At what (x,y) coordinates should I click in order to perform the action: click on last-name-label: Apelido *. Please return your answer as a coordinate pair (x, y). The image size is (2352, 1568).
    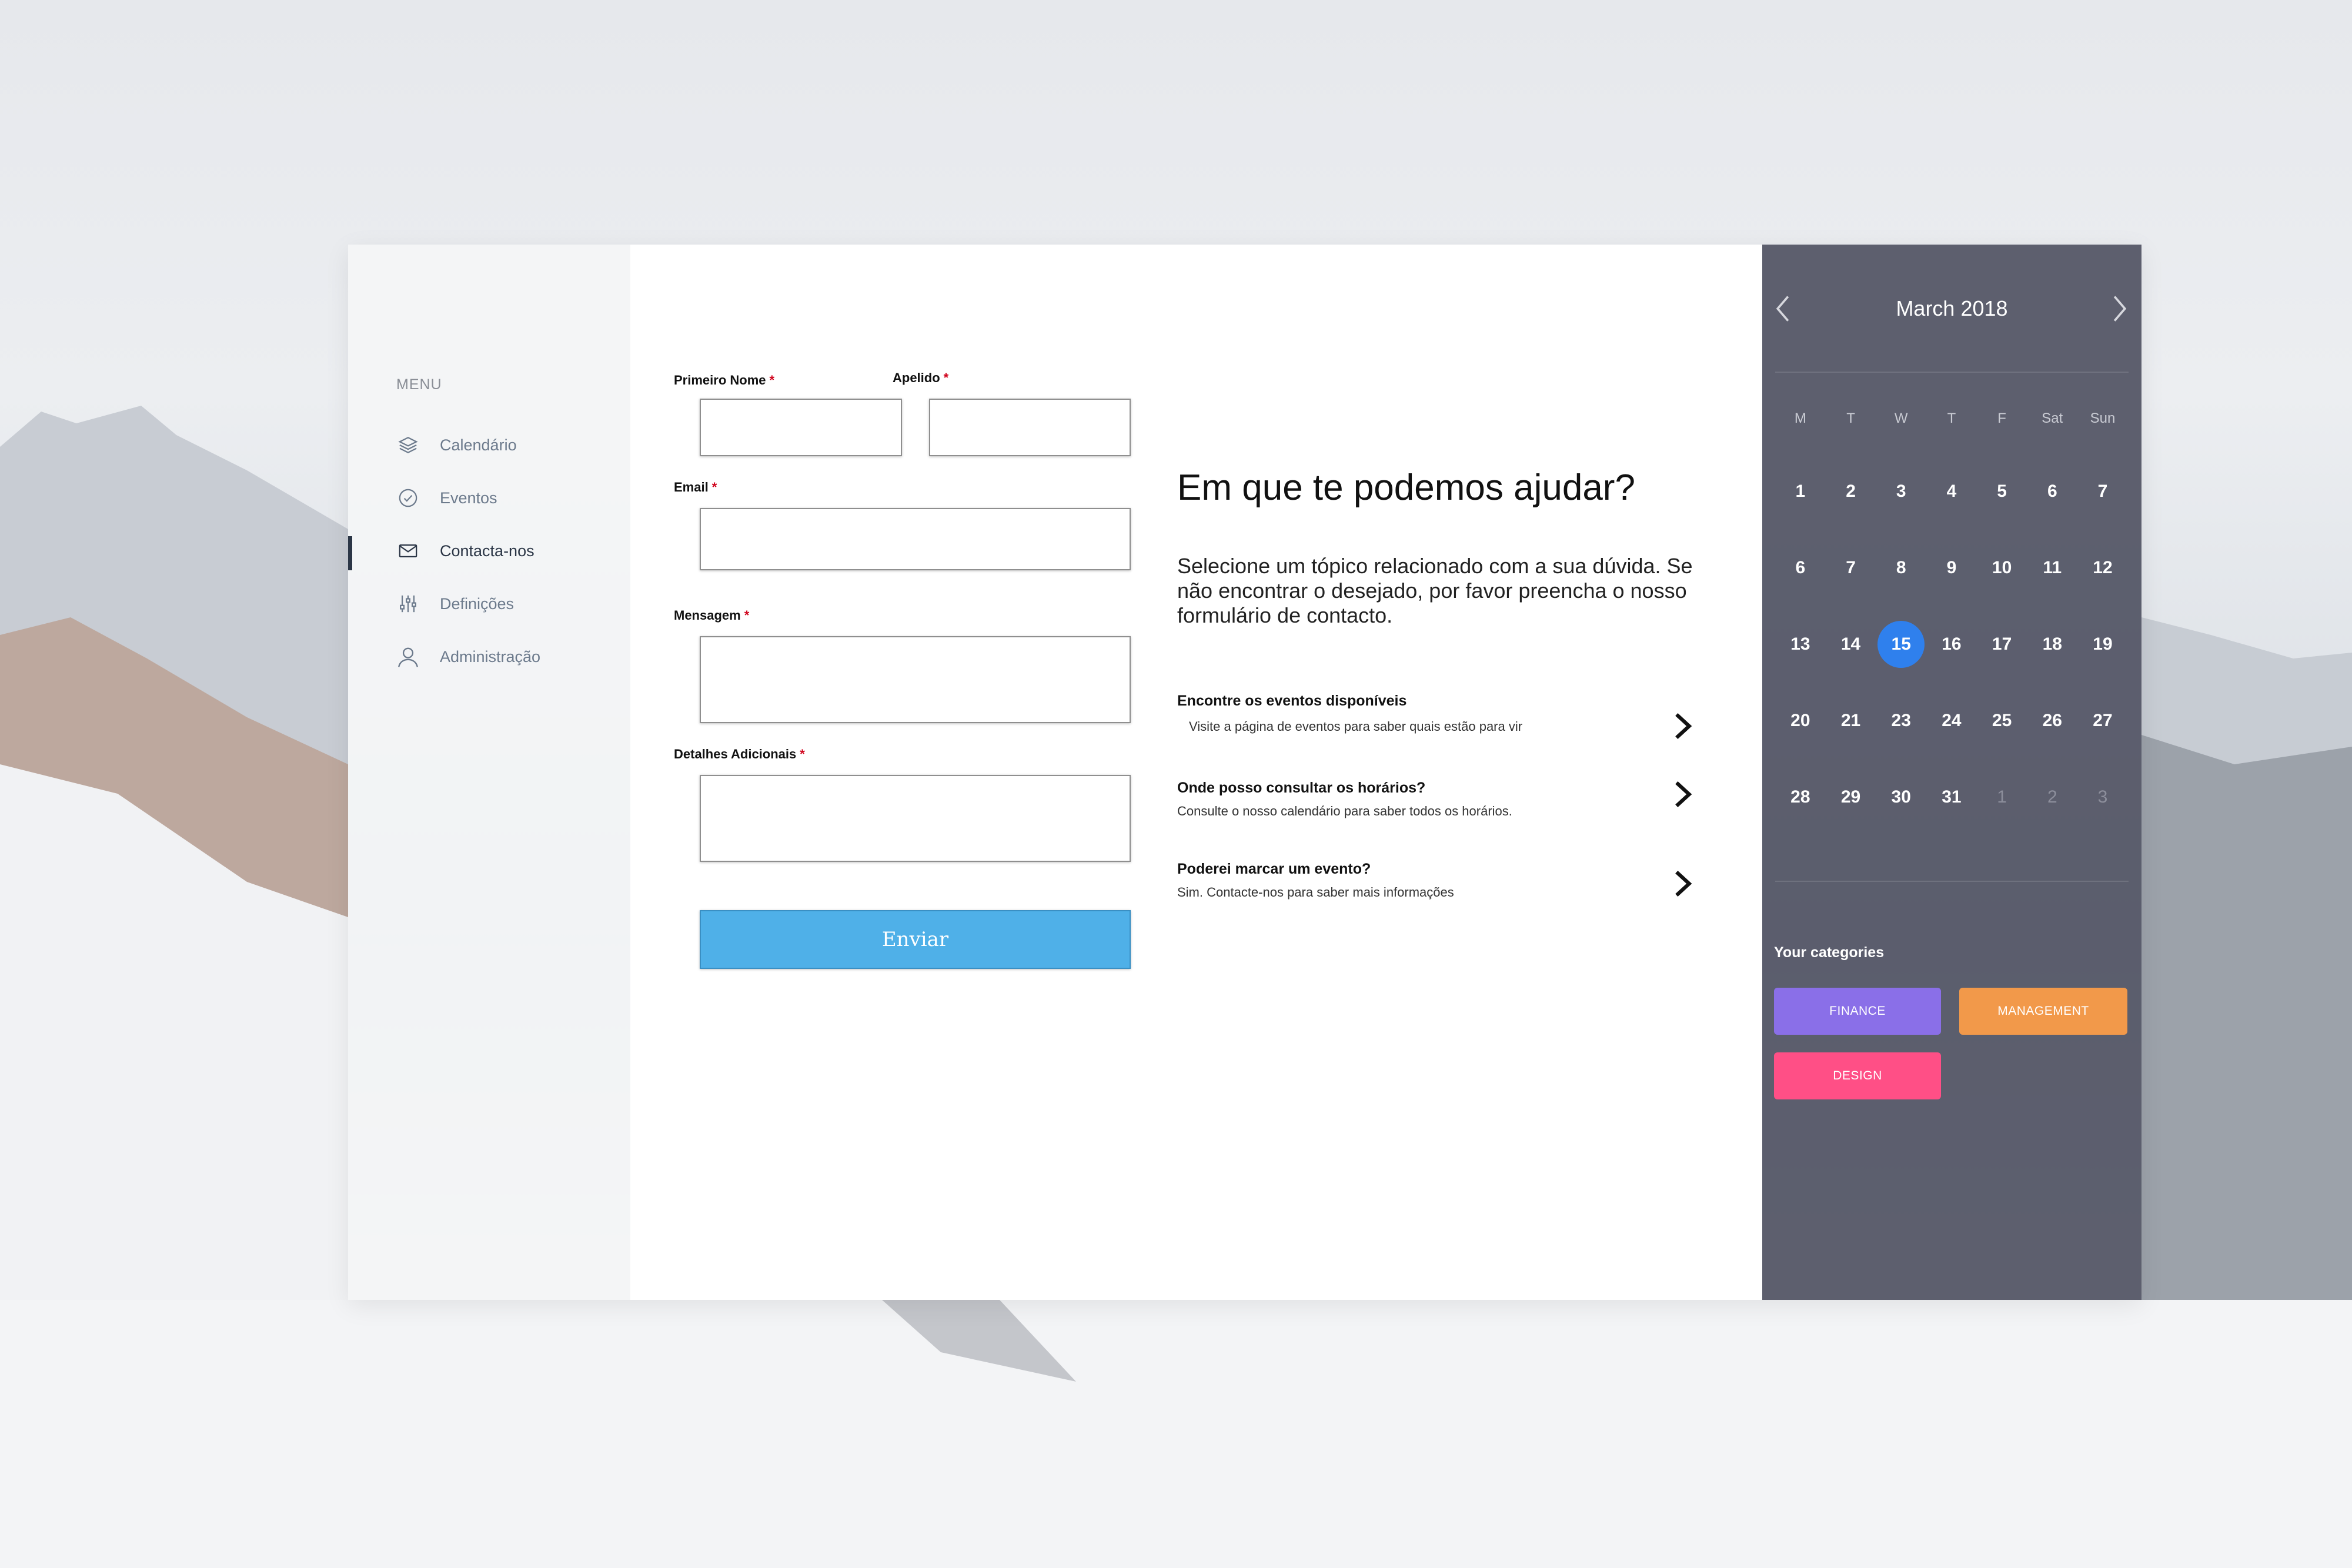
    Looking at the image, I should click on (921, 377).